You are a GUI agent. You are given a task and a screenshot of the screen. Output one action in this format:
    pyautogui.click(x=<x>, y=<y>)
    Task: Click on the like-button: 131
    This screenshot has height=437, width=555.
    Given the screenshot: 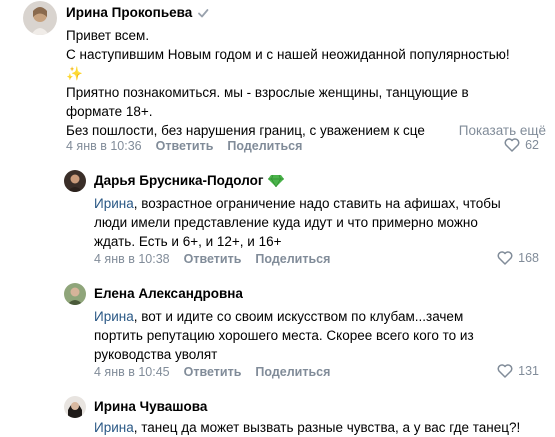 What is the action you would take?
    pyautogui.click(x=518, y=371)
    